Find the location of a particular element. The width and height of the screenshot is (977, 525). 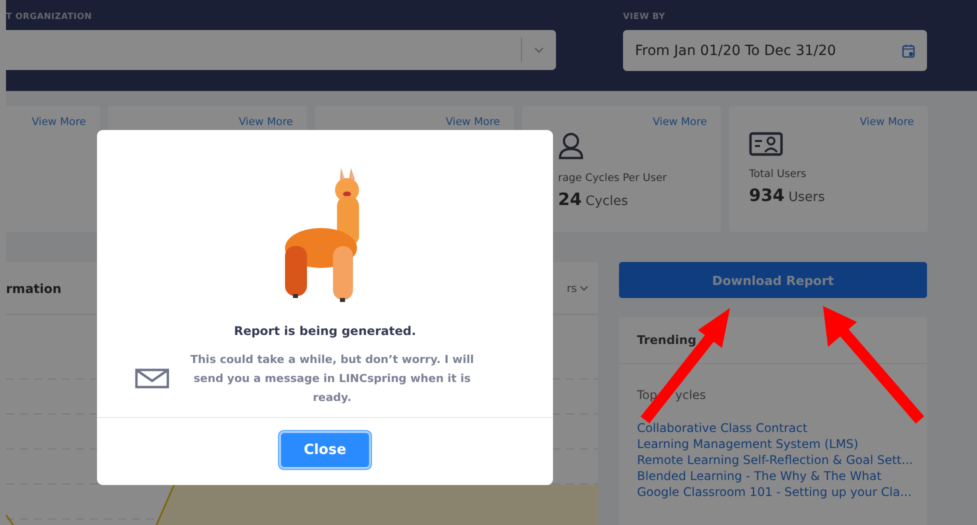

stat-label: rage Cycles Per User is located at coordinates (613, 178).